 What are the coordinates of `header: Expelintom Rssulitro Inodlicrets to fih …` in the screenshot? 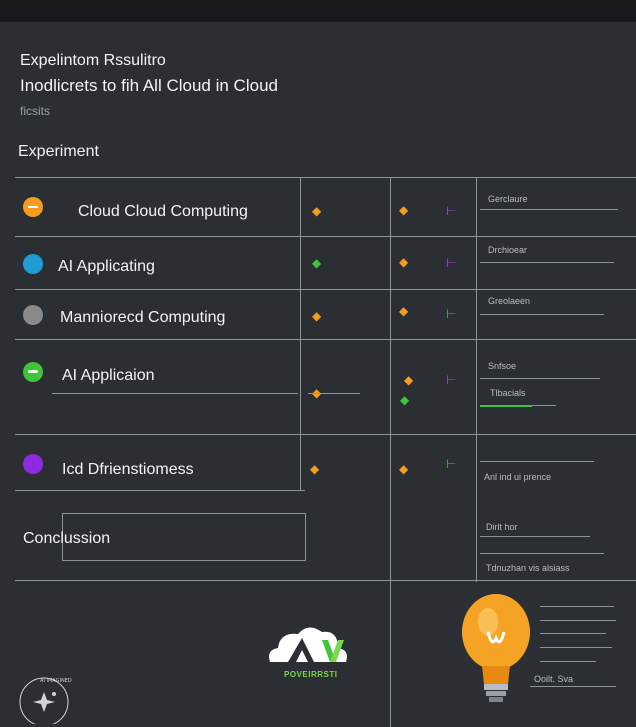 It's located at (149, 84).